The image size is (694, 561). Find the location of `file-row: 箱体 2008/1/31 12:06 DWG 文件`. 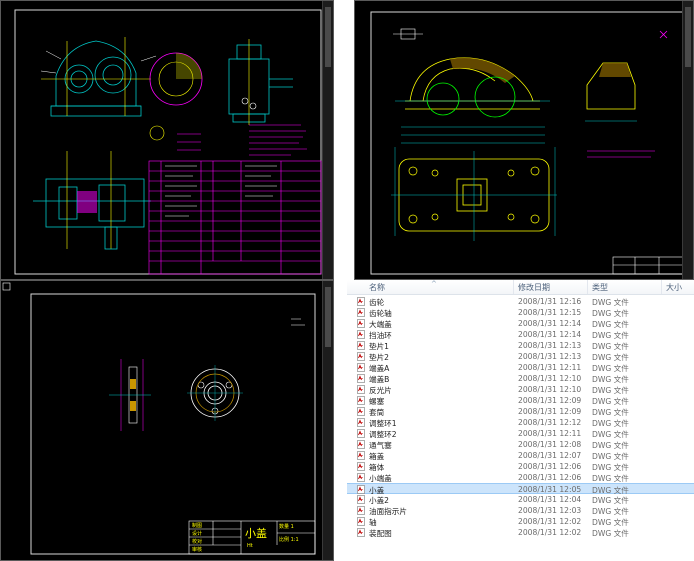

file-row: 箱体 2008/1/31 12:06 DWG 文件 is located at coordinates (520, 466).